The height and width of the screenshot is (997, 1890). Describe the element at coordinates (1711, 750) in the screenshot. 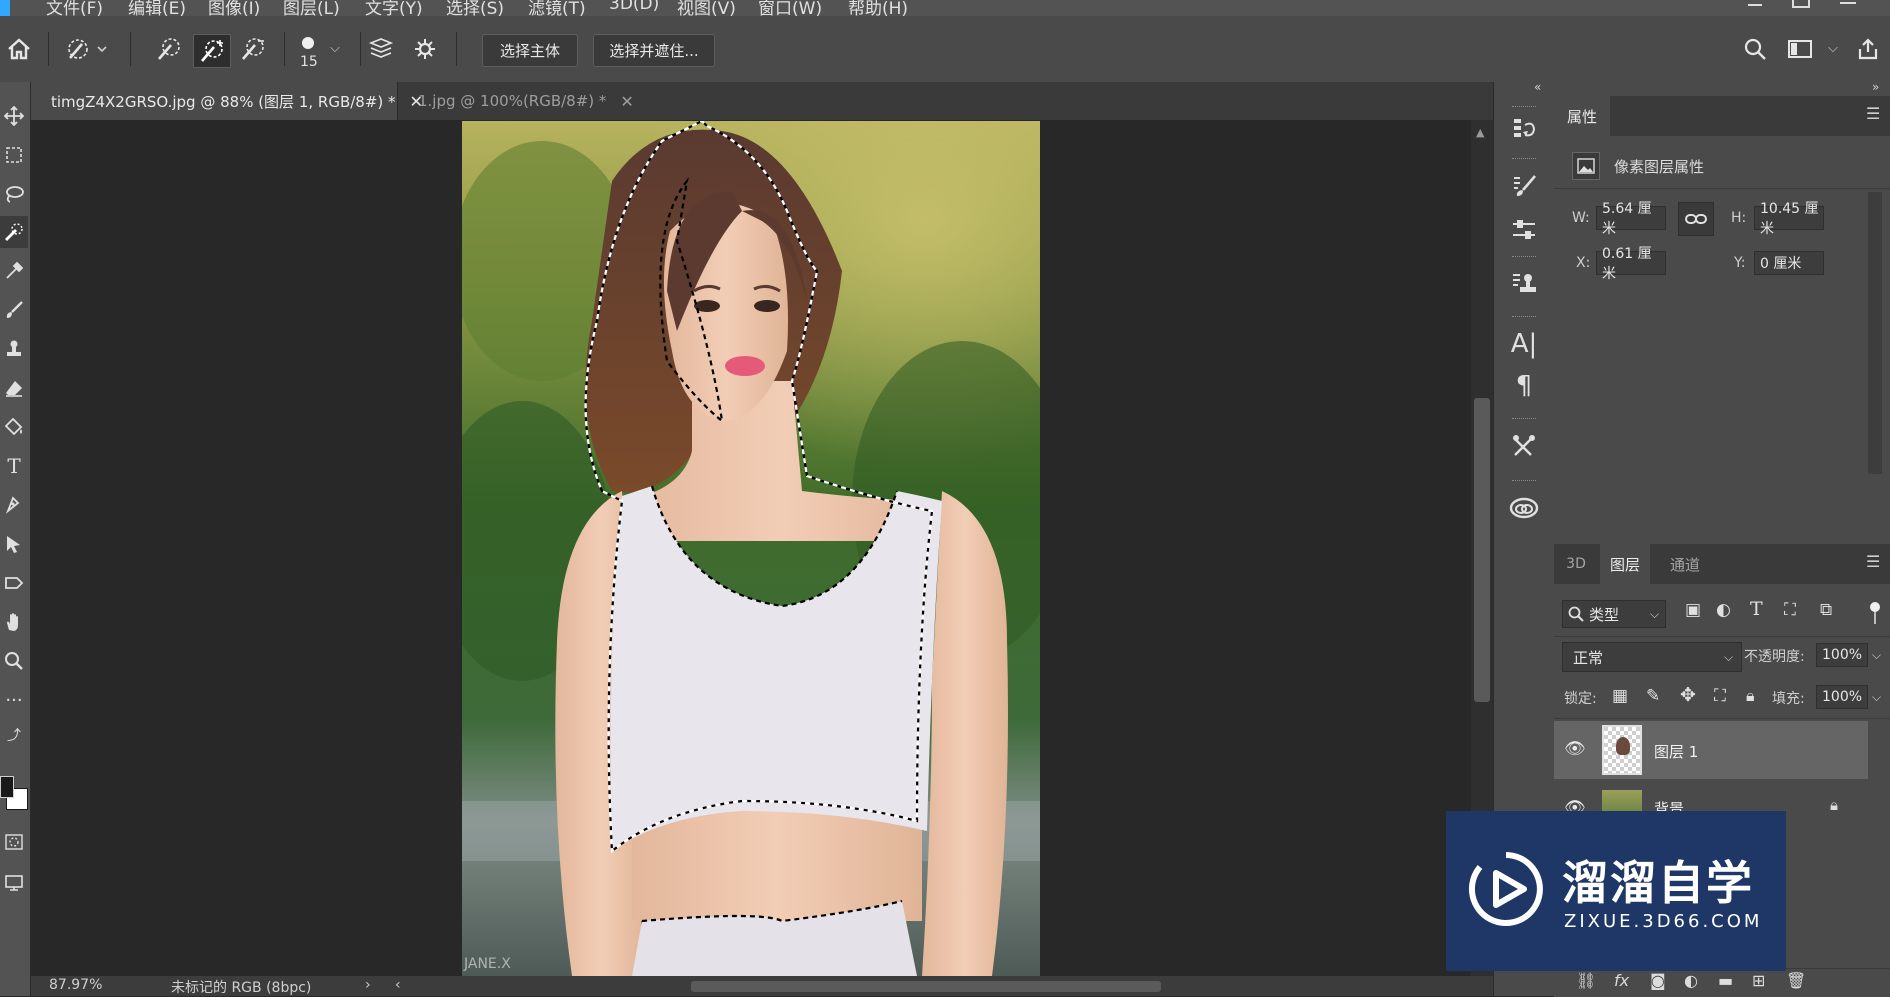

I see `layer-row: 👁︎ 图层 1` at that location.